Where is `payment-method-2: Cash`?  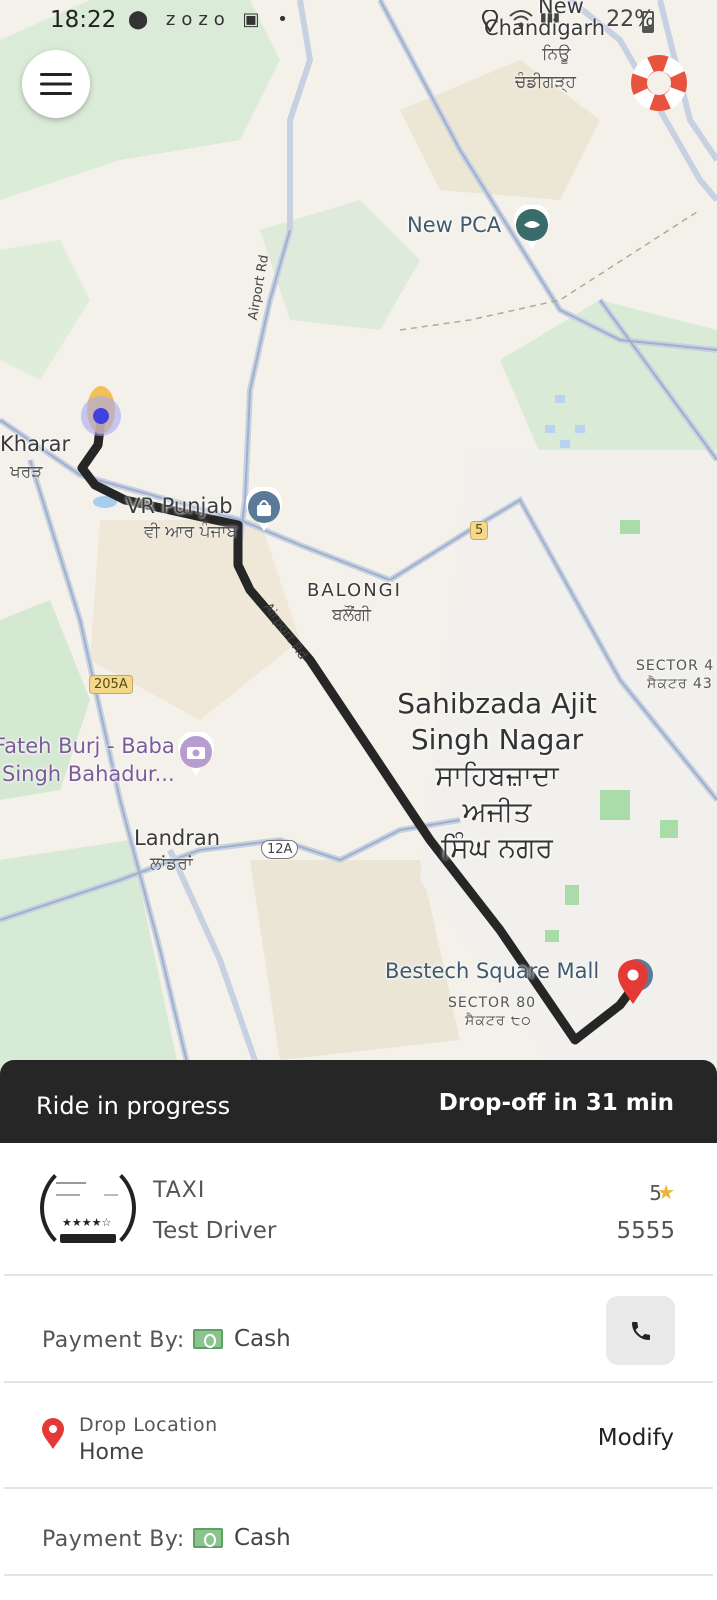 payment-method-2: Cash is located at coordinates (262, 1538).